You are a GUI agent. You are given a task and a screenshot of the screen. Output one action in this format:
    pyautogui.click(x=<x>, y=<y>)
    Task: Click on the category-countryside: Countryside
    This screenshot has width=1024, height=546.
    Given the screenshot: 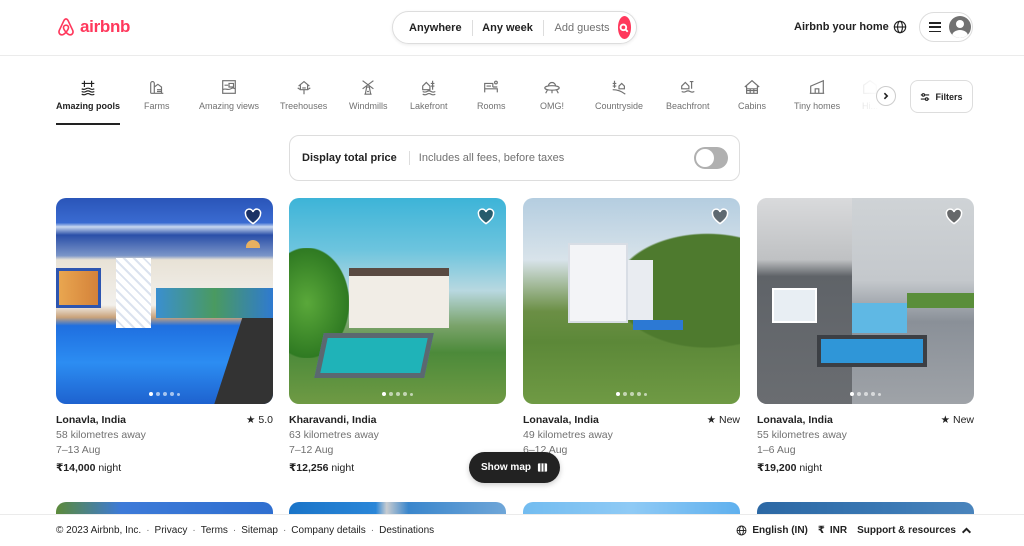 What is the action you would take?
    pyautogui.click(x=619, y=94)
    